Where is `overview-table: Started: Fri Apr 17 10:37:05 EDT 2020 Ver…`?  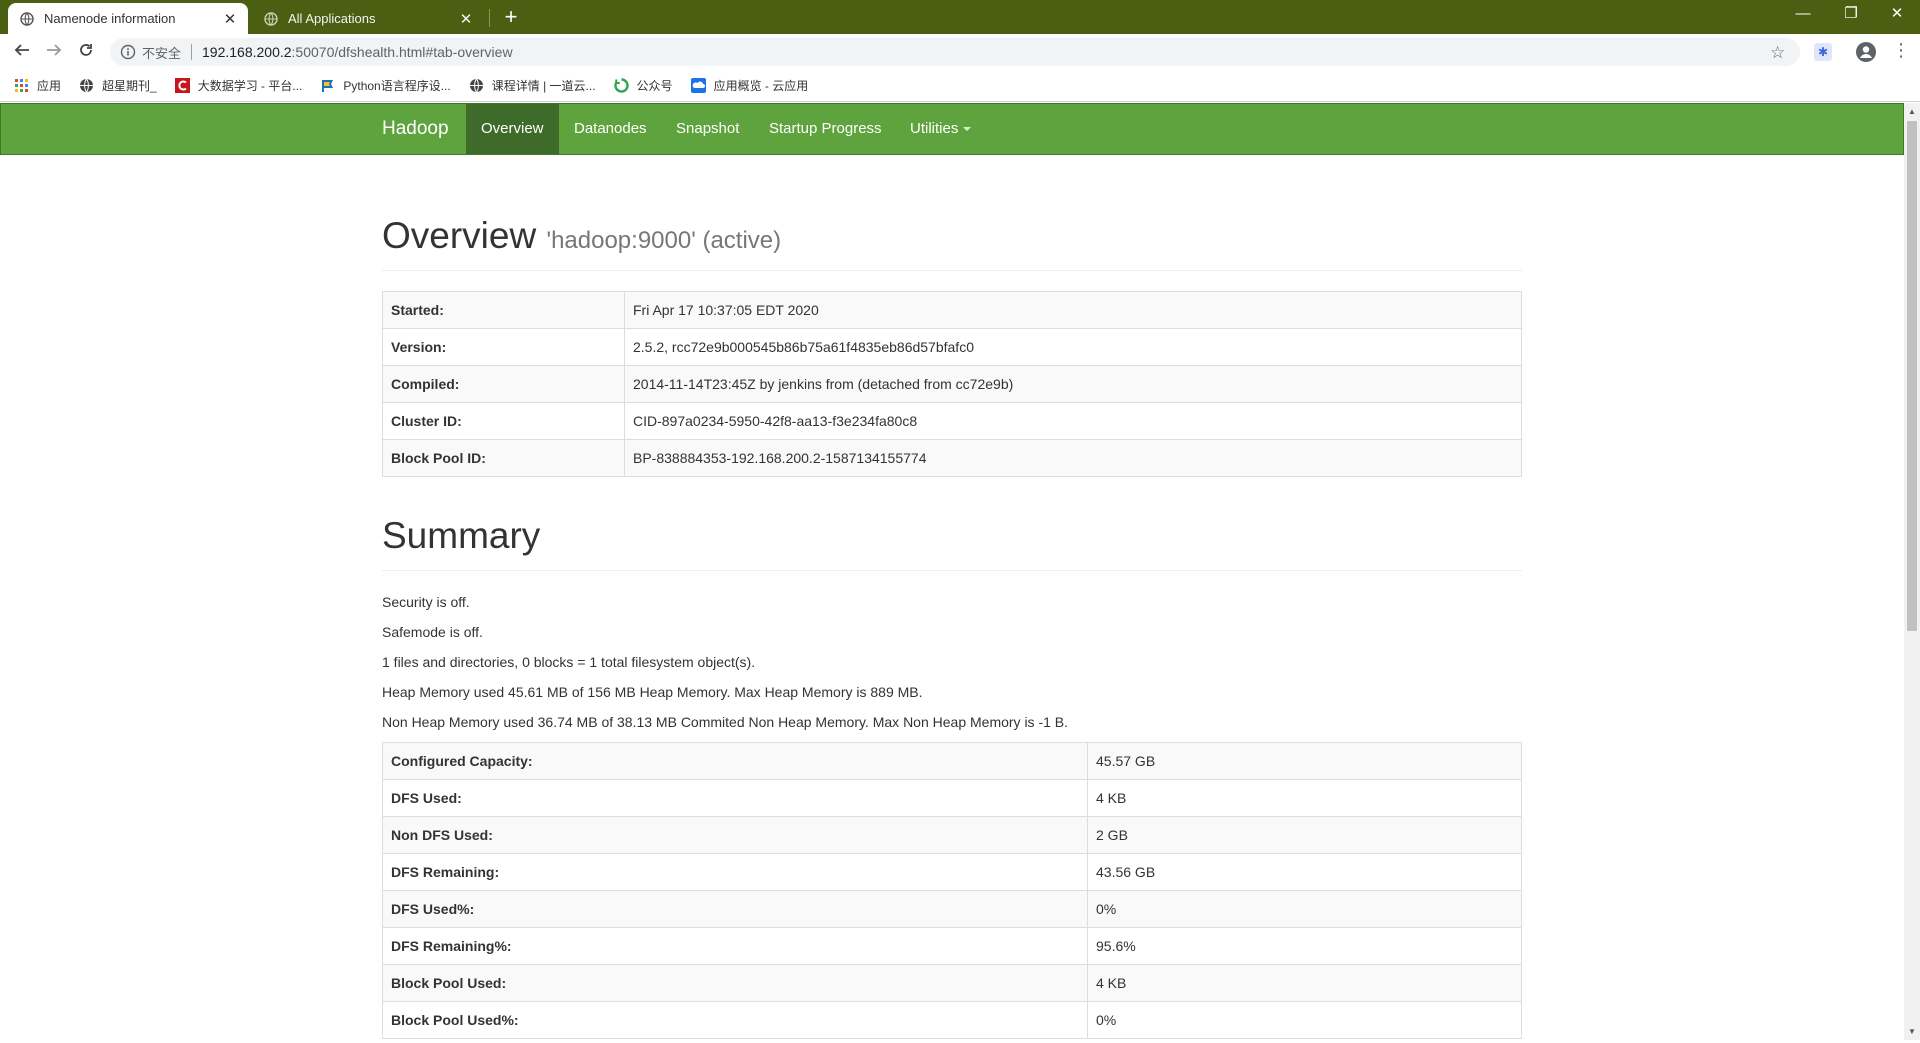
overview-table: Started: Fri Apr 17 10:37:05 EDT 2020 Ver… is located at coordinates (952, 384).